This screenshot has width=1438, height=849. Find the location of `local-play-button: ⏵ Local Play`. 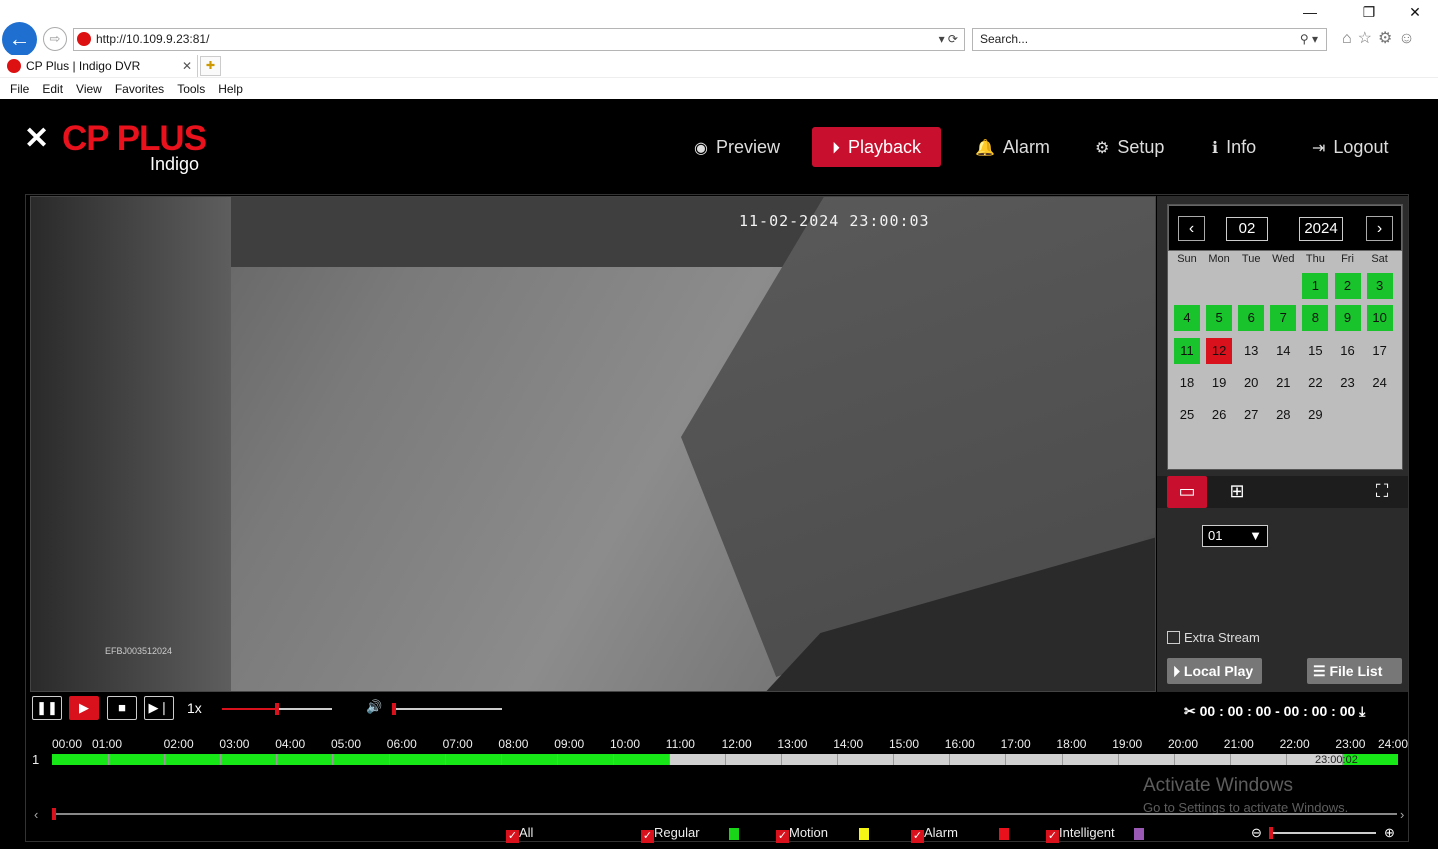

local-play-button: ⏵ Local Play is located at coordinates (1214, 671).